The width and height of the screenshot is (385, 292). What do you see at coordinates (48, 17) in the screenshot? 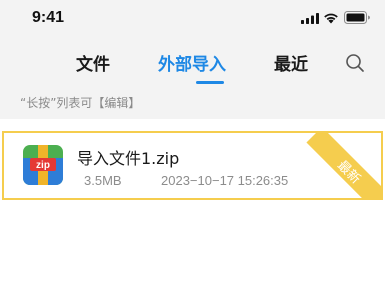
I see `status-time: 9:41` at bounding box center [48, 17].